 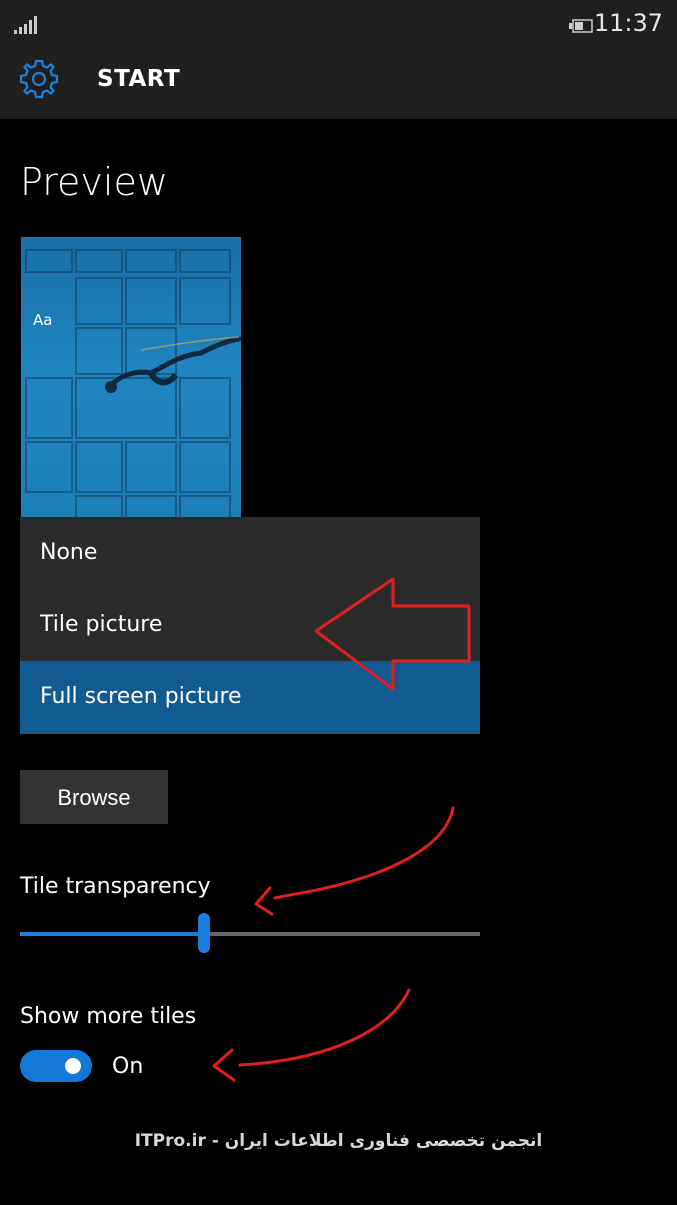 What do you see at coordinates (112, 934) in the screenshot?
I see `slider-fill` at bounding box center [112, 934].